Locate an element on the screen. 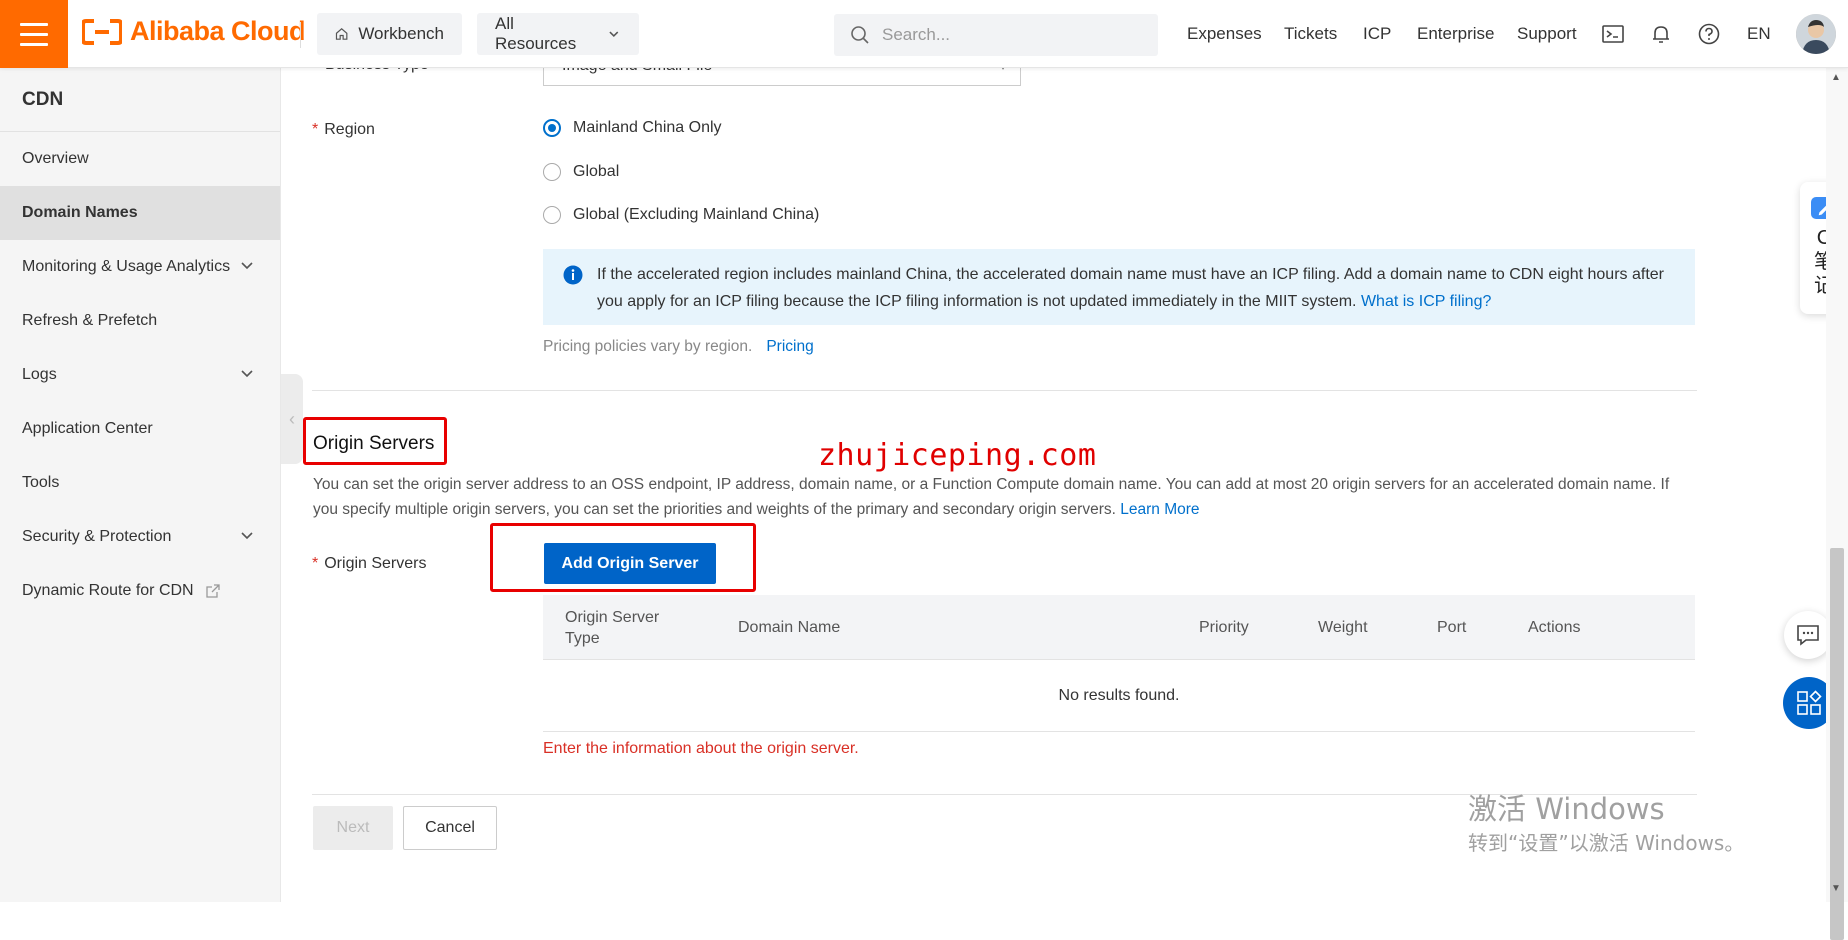  alibaba-cloud-logo-icon is located at coordinates (102, 31).